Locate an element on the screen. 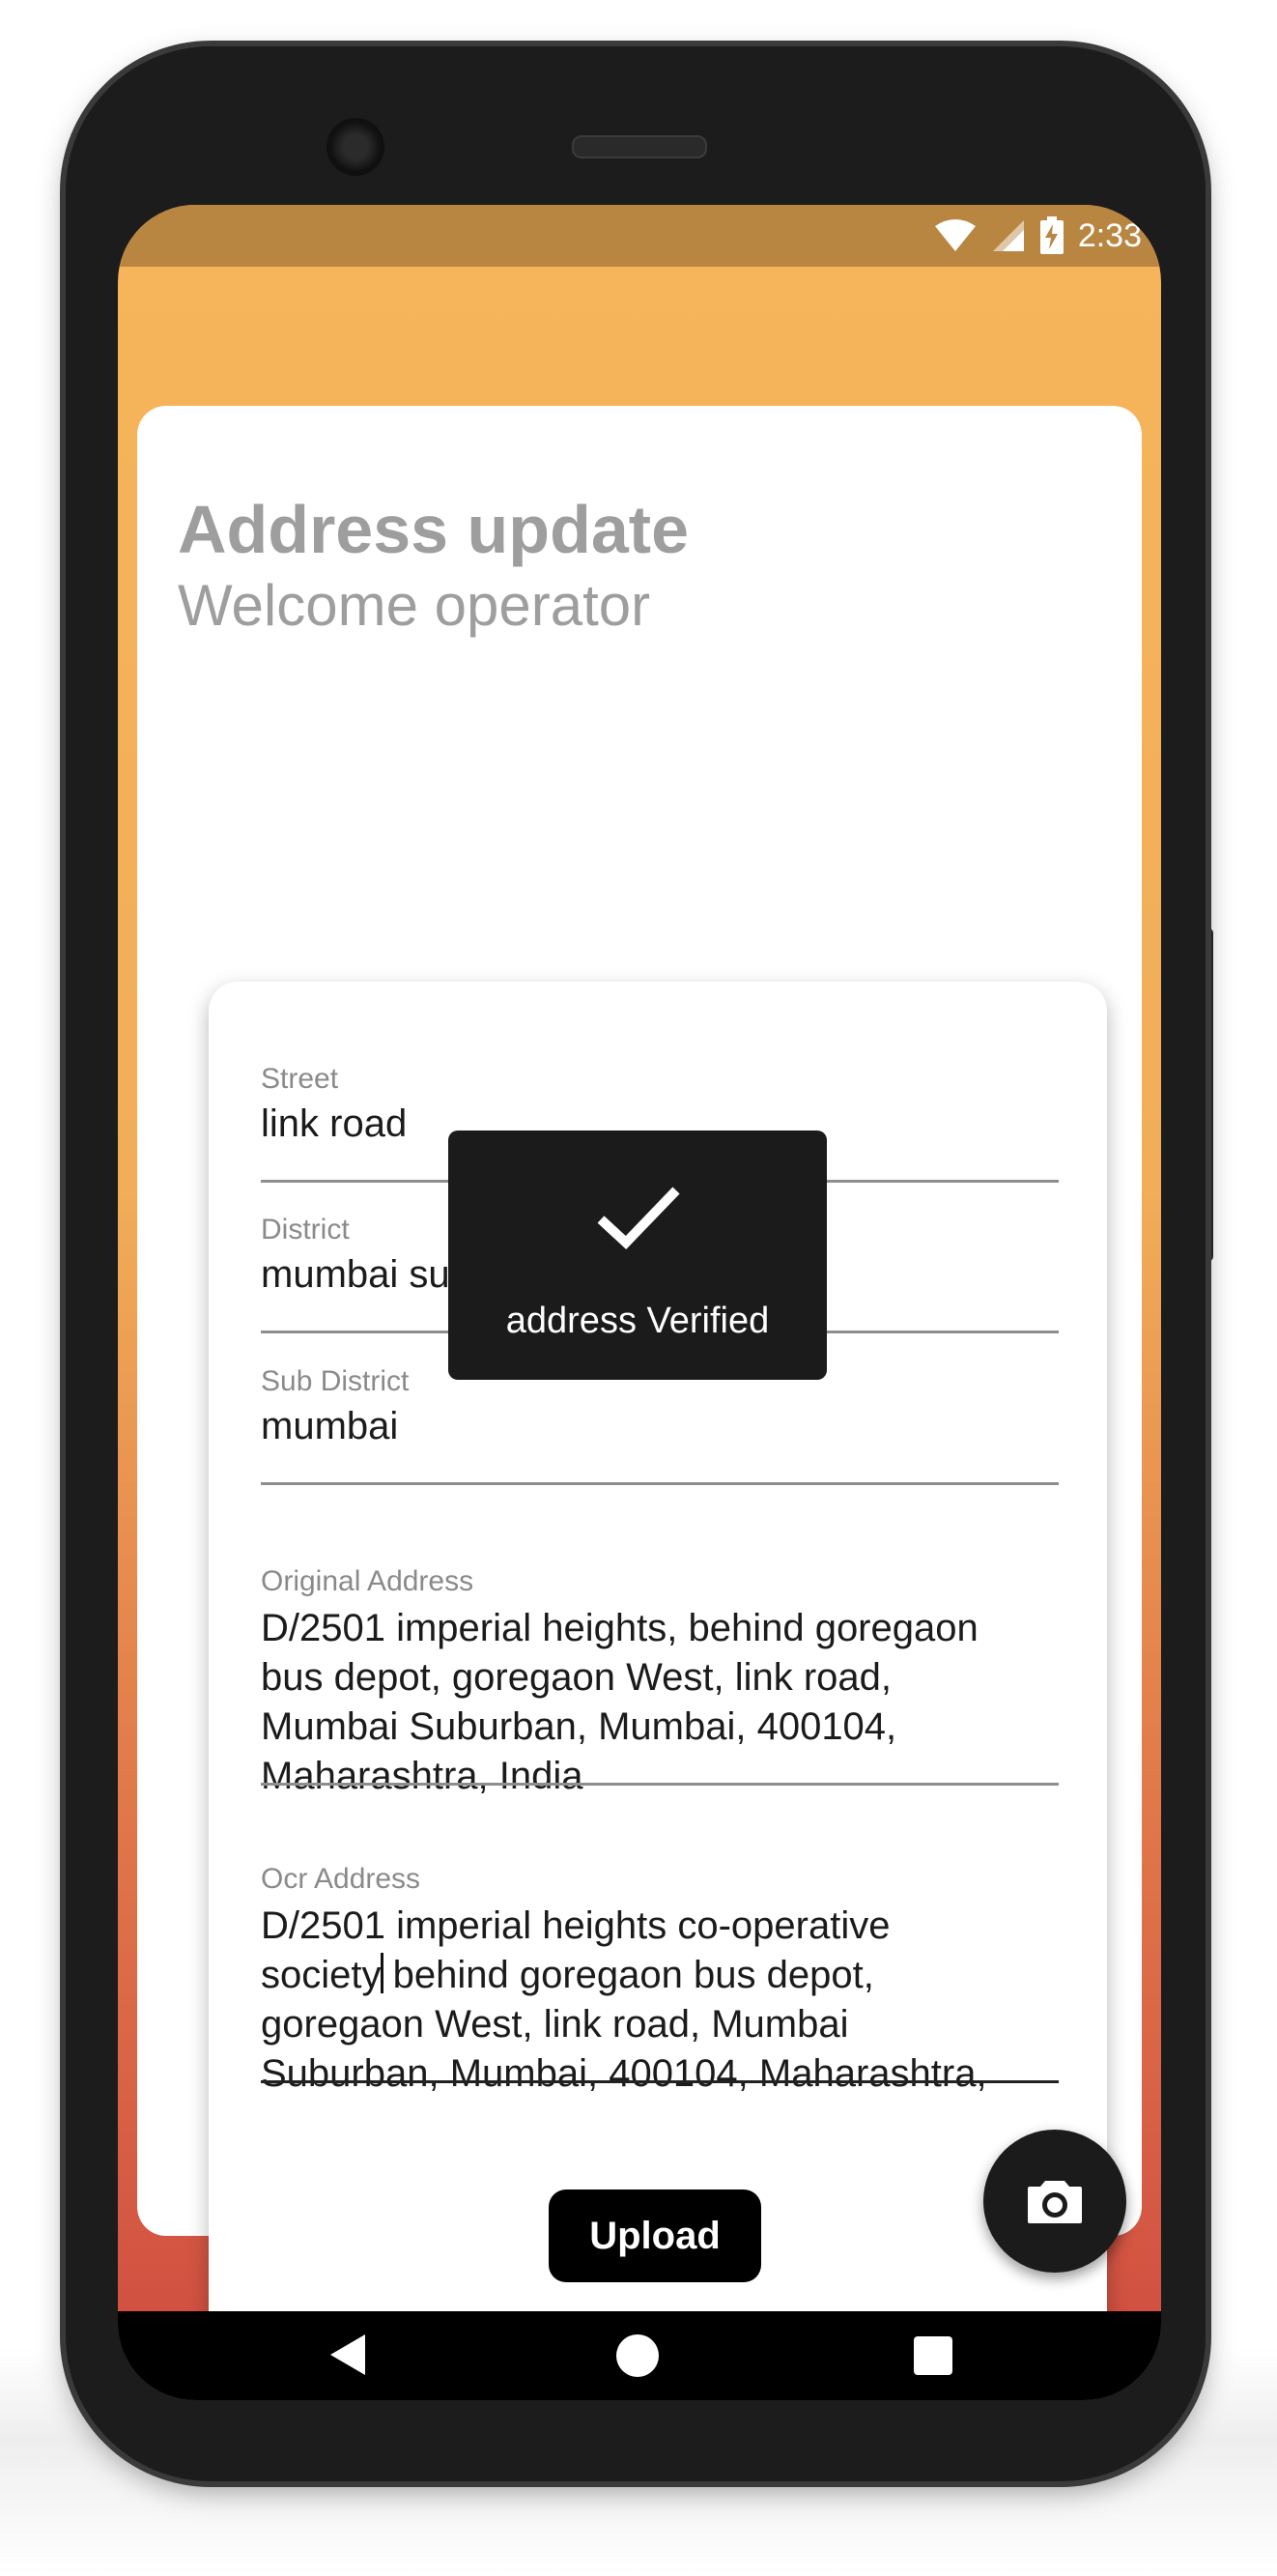 The width and height of the screenshot is (1277, 2576). original-address-line: D/2501 imperial heights, behind goregaon is located at coordinates (620, 1628).